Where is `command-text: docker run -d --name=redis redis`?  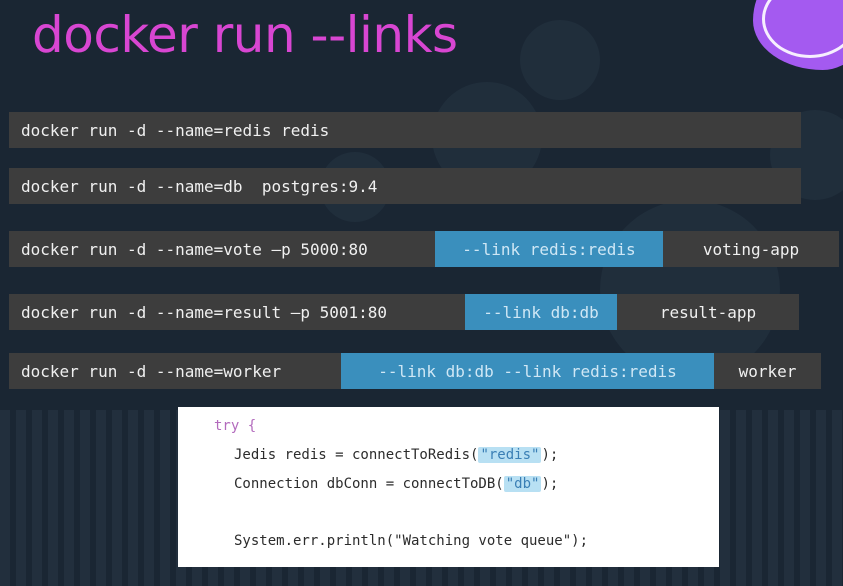
command-text: docker run -d --name=redis redis is located at coordinates (405, 130).